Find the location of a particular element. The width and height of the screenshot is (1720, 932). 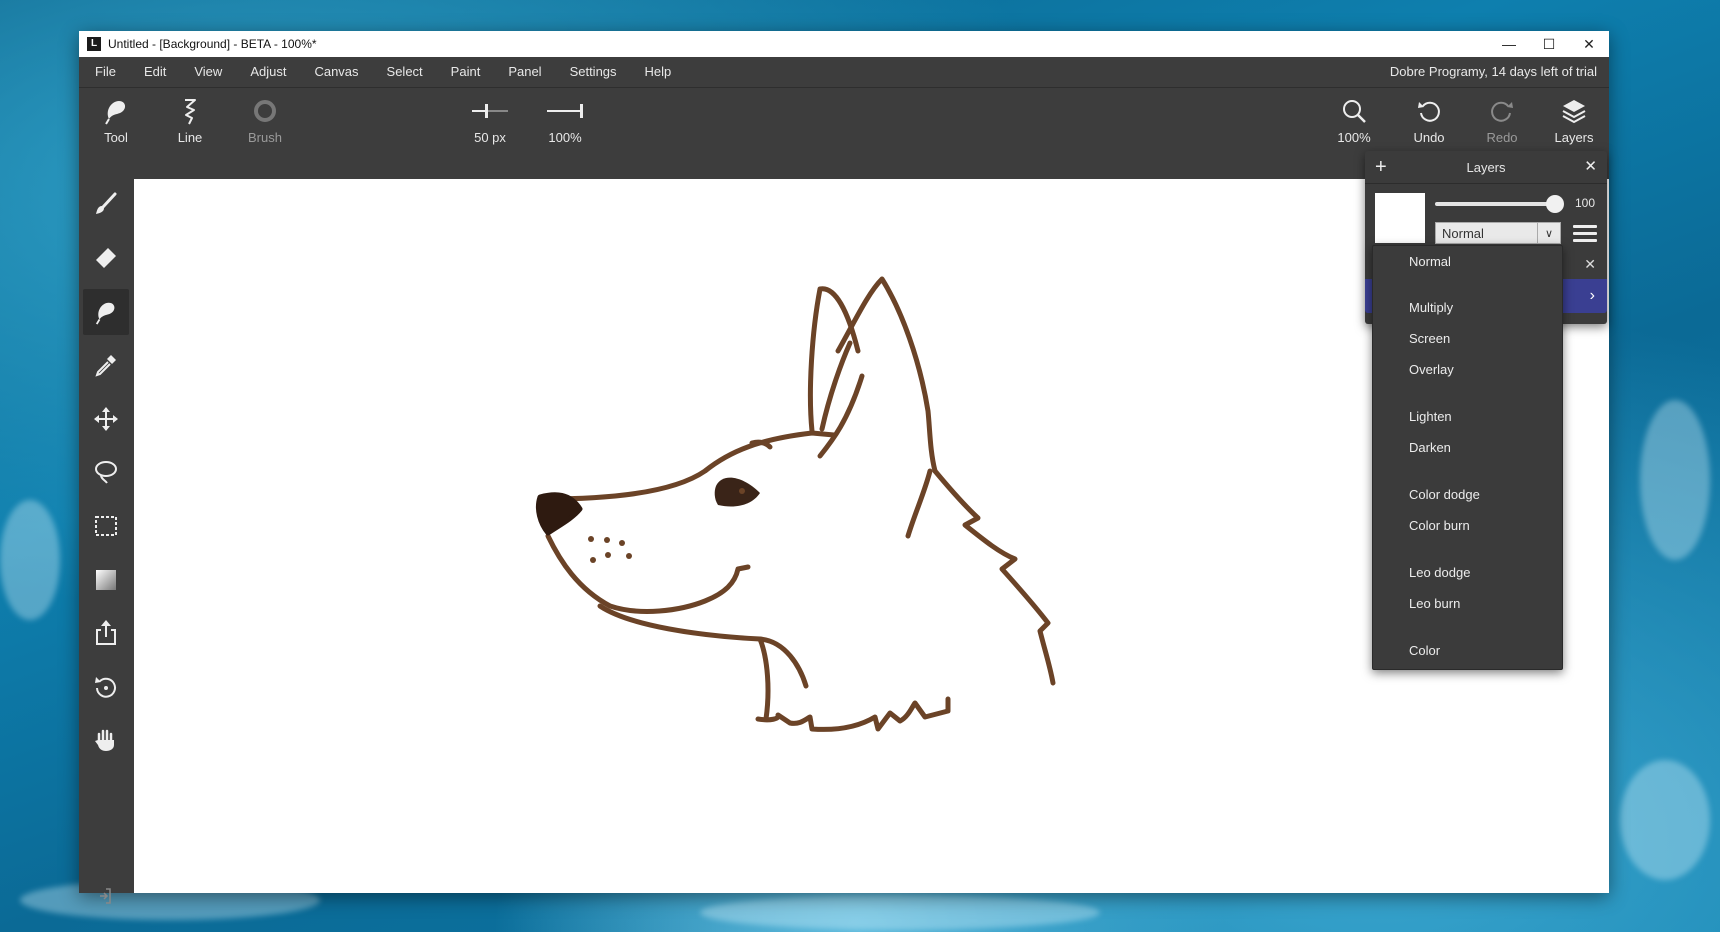

maximize-button: ☐ is located at coordinates (1549, 44).